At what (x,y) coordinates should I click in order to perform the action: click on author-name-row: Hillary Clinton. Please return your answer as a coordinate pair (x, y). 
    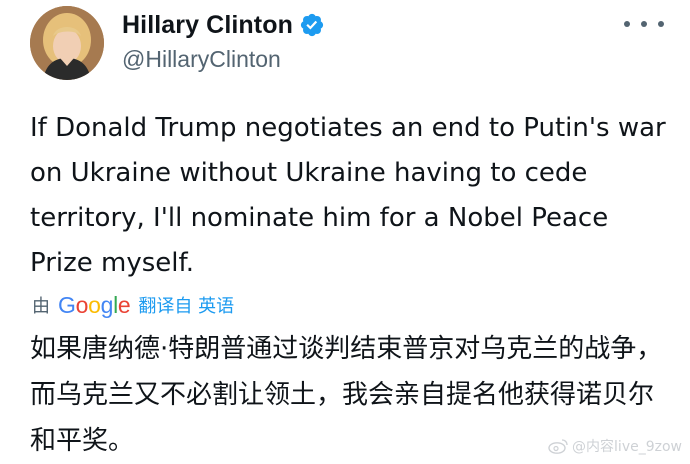
    Looking at the image, I should click on (223, 25).